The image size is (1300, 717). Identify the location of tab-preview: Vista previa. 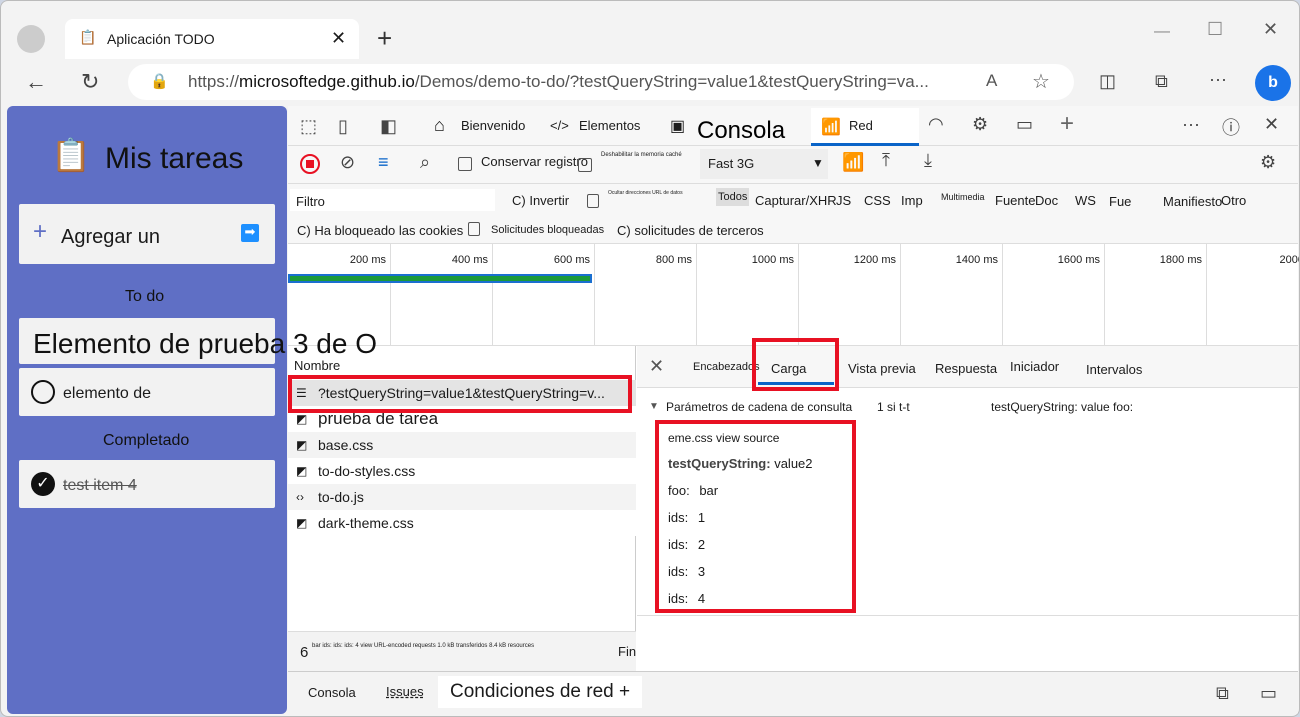
(882, 368).